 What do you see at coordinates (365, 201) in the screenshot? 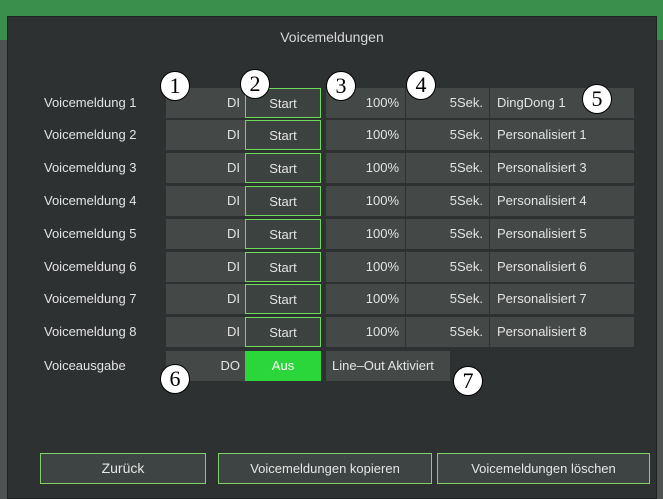
I see `volume-field-4: 100%` at bounding box center [365, 201].